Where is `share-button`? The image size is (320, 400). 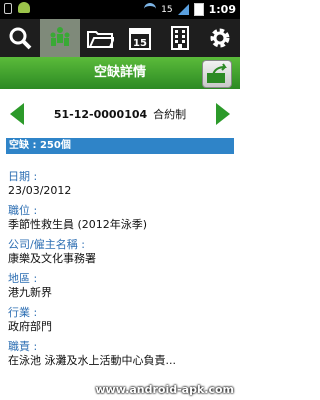
share-button is located at coordinates (217, 74).